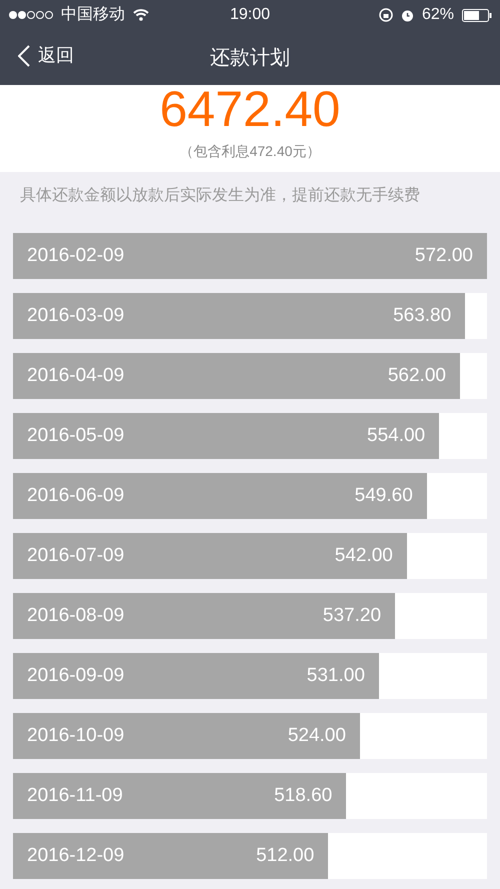 The image size is (500, 889). Describe the element at coordinates (75, 436) in the screenshot. I see `due-date: 2016-05-09` at that location.